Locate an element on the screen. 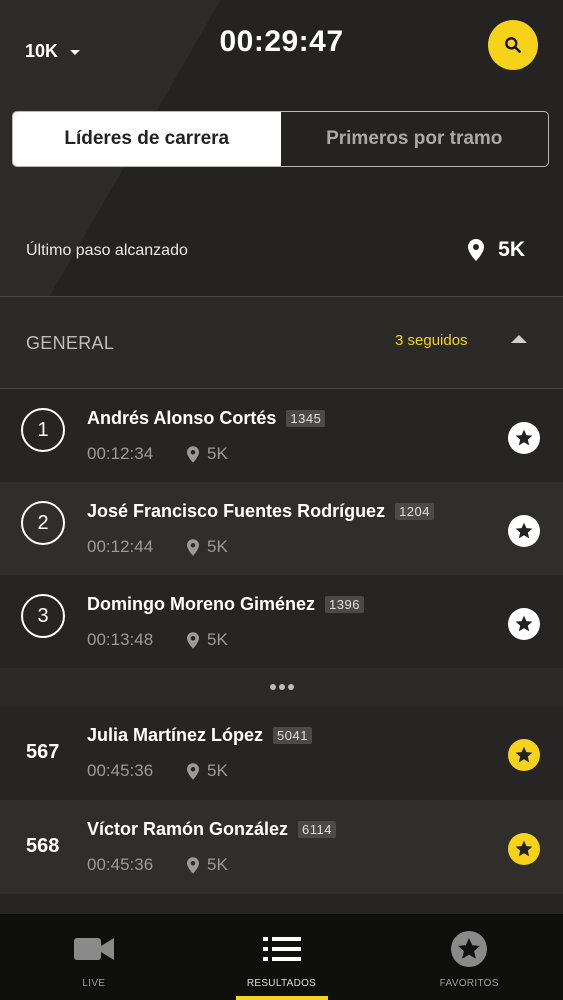  active-tab-indicator is located at coordinates (281, 998).